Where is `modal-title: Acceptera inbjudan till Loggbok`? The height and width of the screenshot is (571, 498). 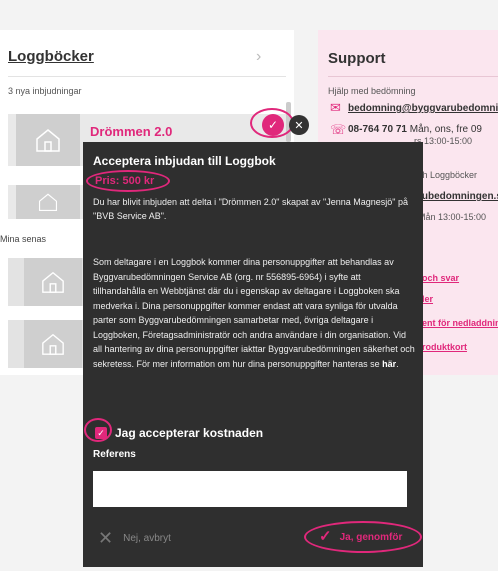 modal-title: Acceptera inbjudan till Loggbok is located at coordinates (184, 161).